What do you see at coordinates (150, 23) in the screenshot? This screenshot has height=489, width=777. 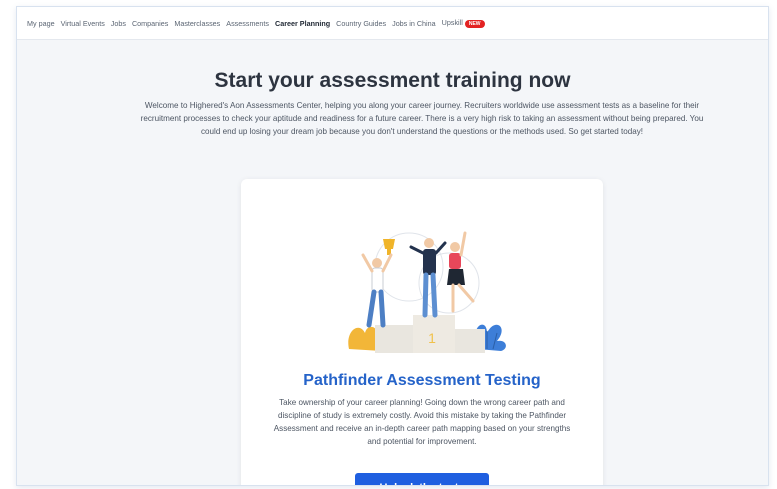 I see `nav-item-companies: Companies` at bounding box center [150, 23].